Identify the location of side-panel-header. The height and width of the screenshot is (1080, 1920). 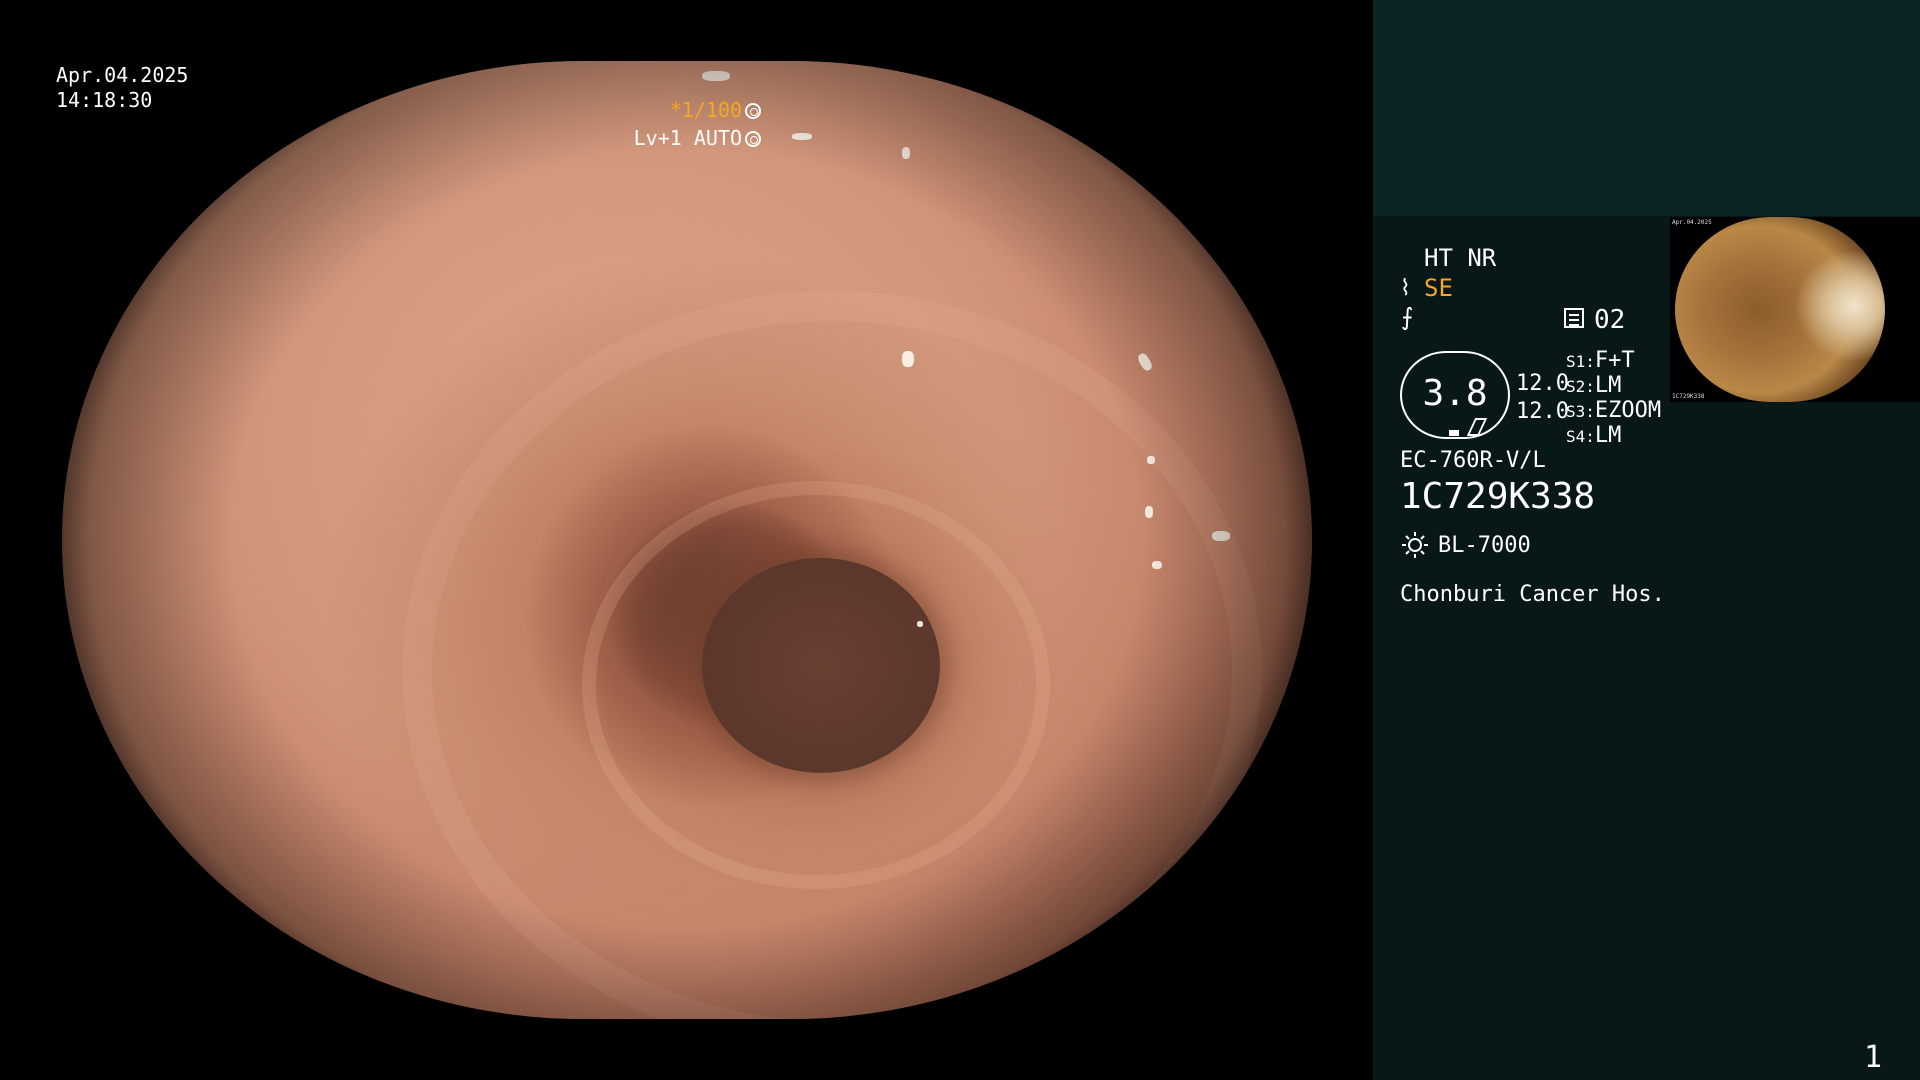
(1646, 108).